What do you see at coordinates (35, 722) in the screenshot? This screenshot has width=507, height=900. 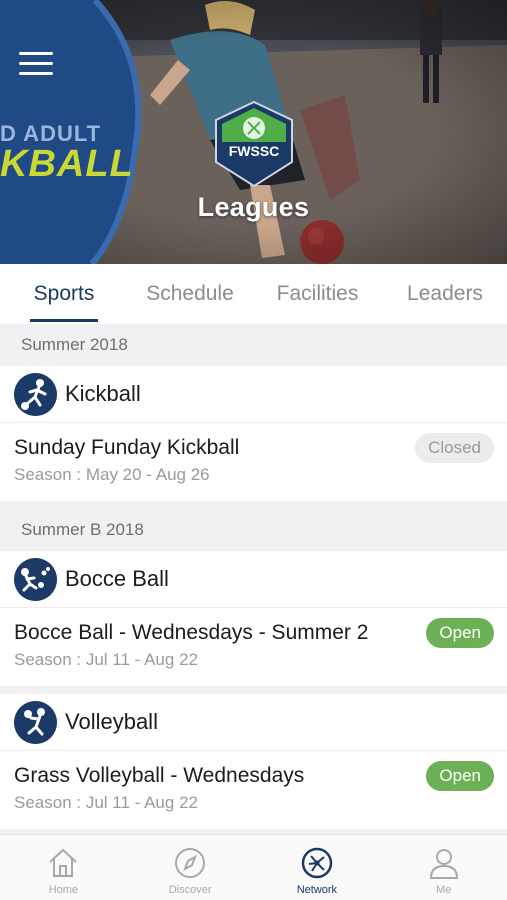 I see `volleyball-icon` at bounding box center [35, 722].